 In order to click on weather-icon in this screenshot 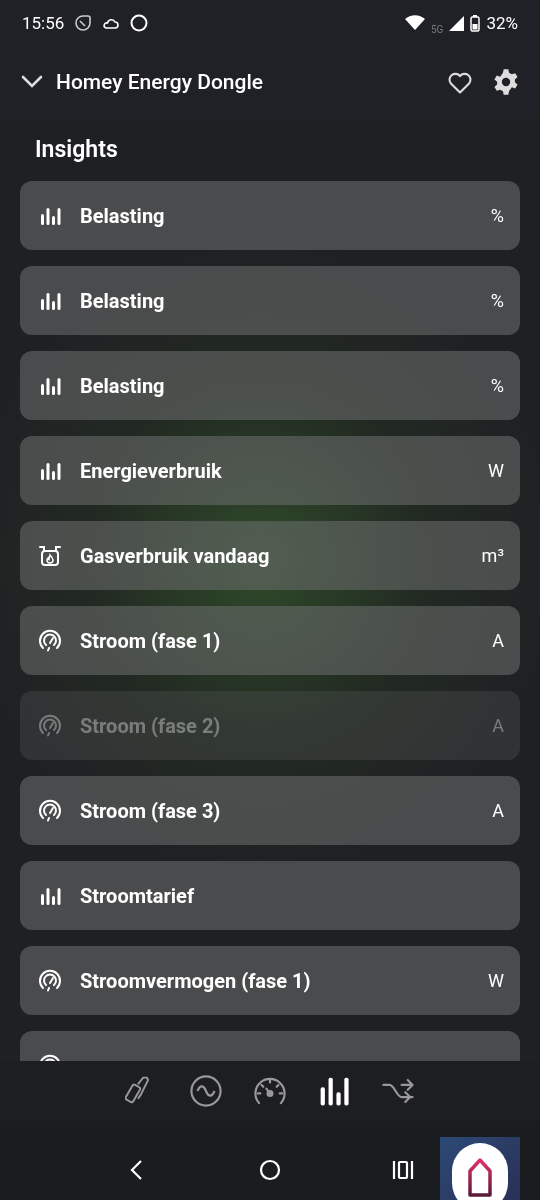, I will do `click(111, 23)`.